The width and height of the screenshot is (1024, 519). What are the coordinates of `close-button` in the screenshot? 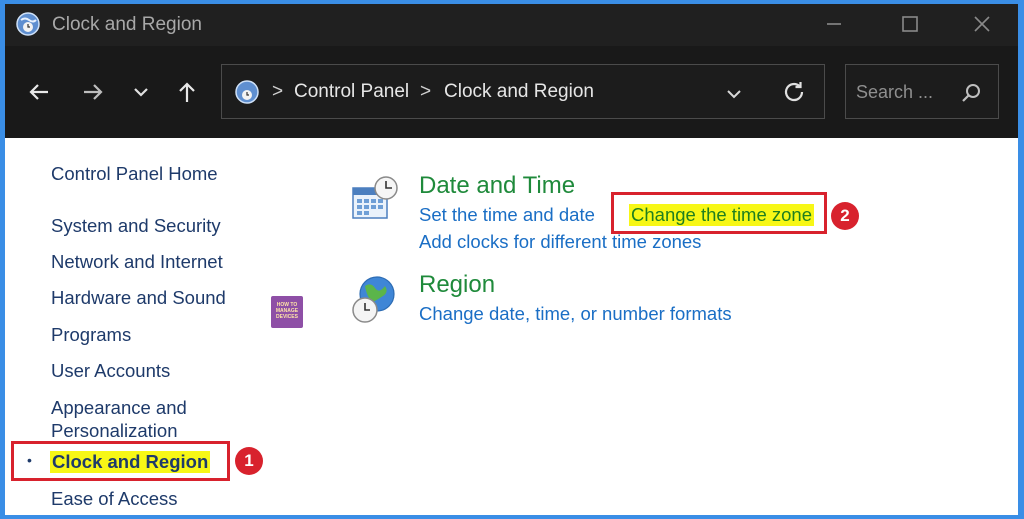 It's located at (982, 24).